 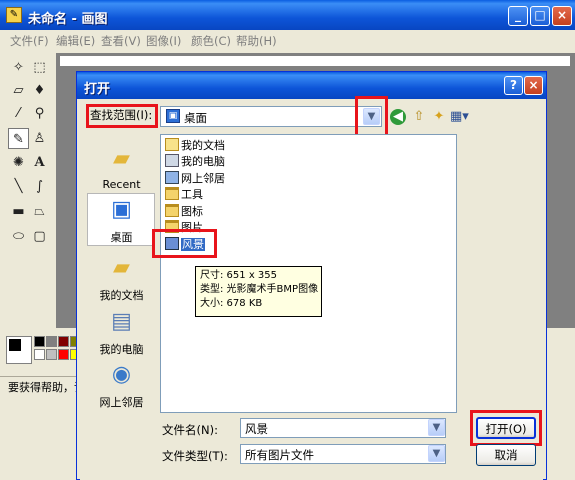 What do you see at coordinates (184, 194) in the screenshot?
I see `list-item: 工具` at bounding box center [184, 194].